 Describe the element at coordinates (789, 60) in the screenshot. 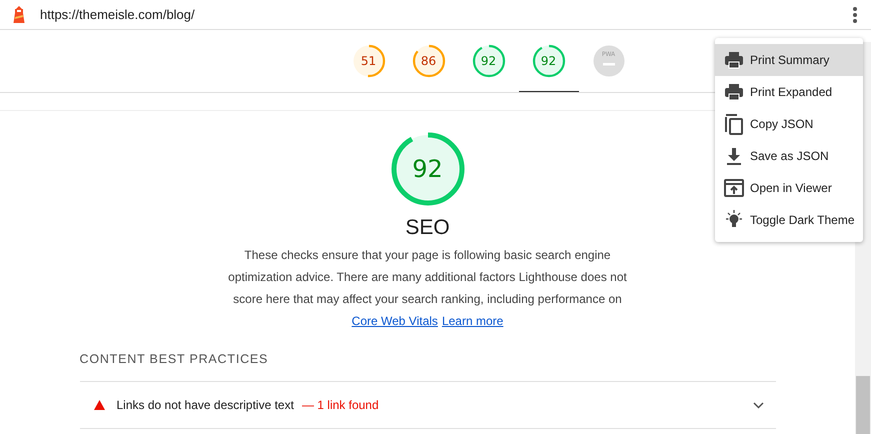

I see `menu-item: Print Summary` at that location.